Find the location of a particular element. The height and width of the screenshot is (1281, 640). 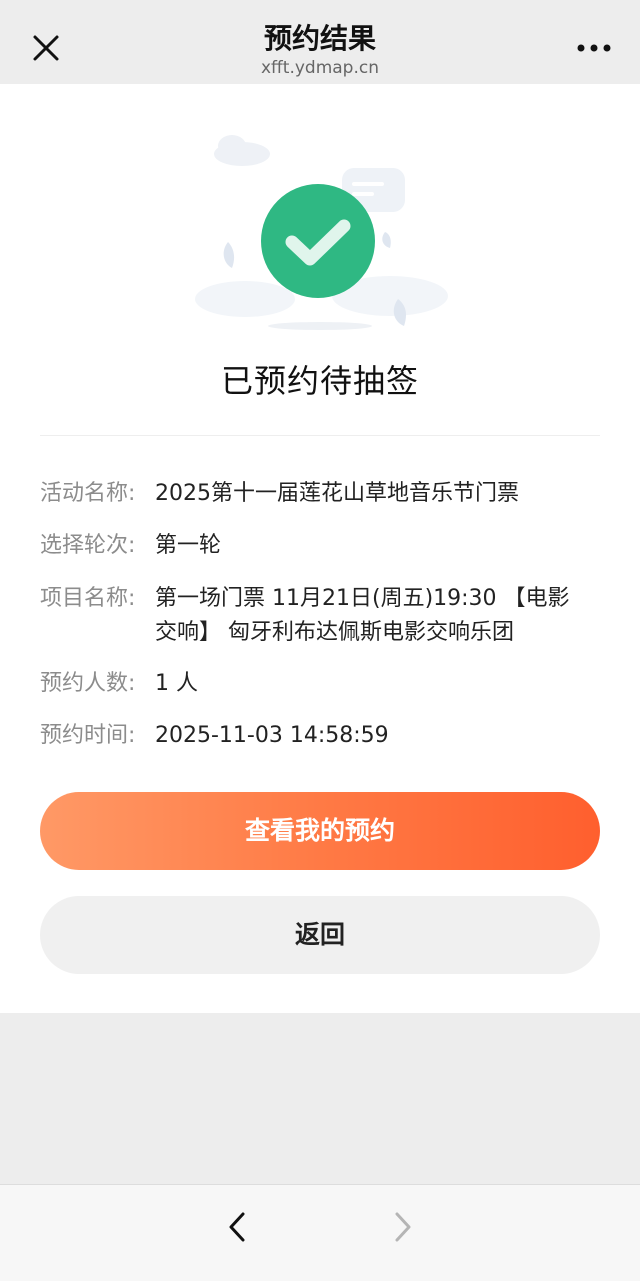

nav-back-button is located at coordinates (238, 1227).